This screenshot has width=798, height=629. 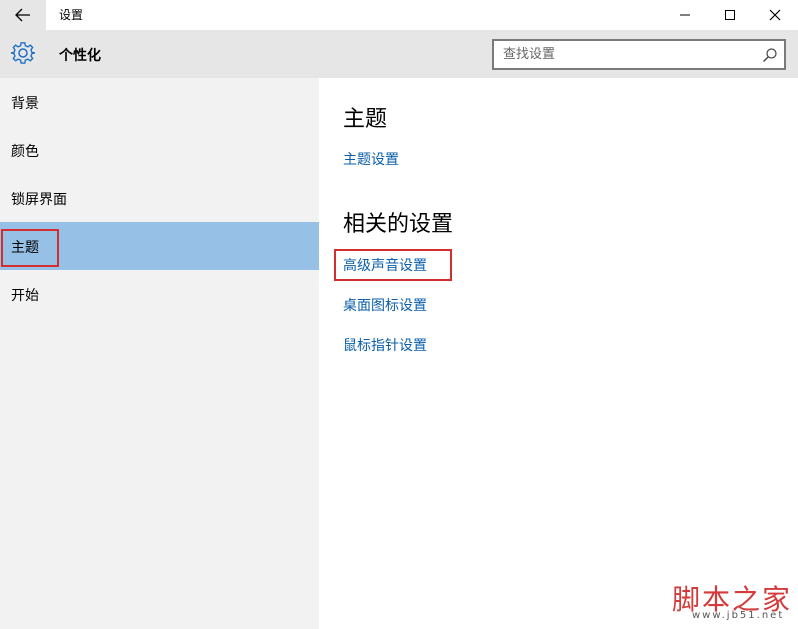 I want to click on close-icon, so click(x=775, y=15).